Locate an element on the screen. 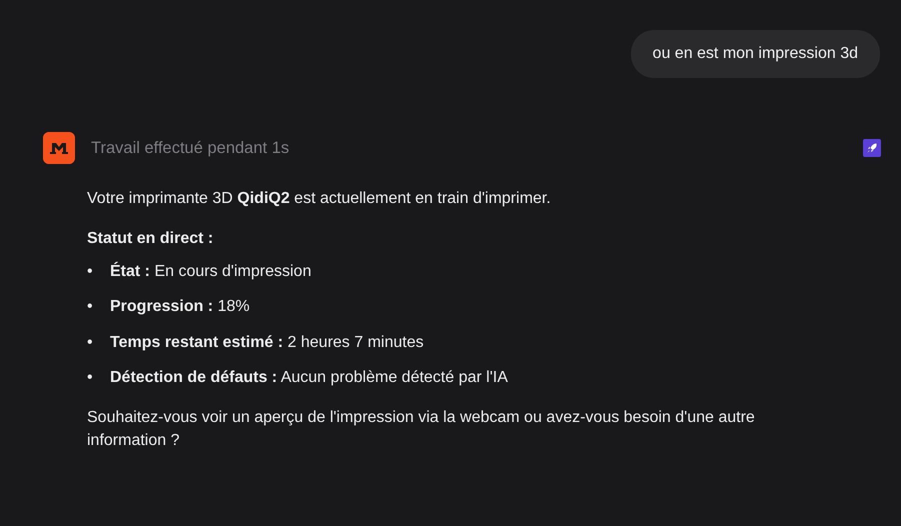  closing-paragraph: Souhaitez-vous voir un aperçu de l'impression via la webcam ou avez-vous besoin d'une autre information ? is located at coordinates (421, 429).